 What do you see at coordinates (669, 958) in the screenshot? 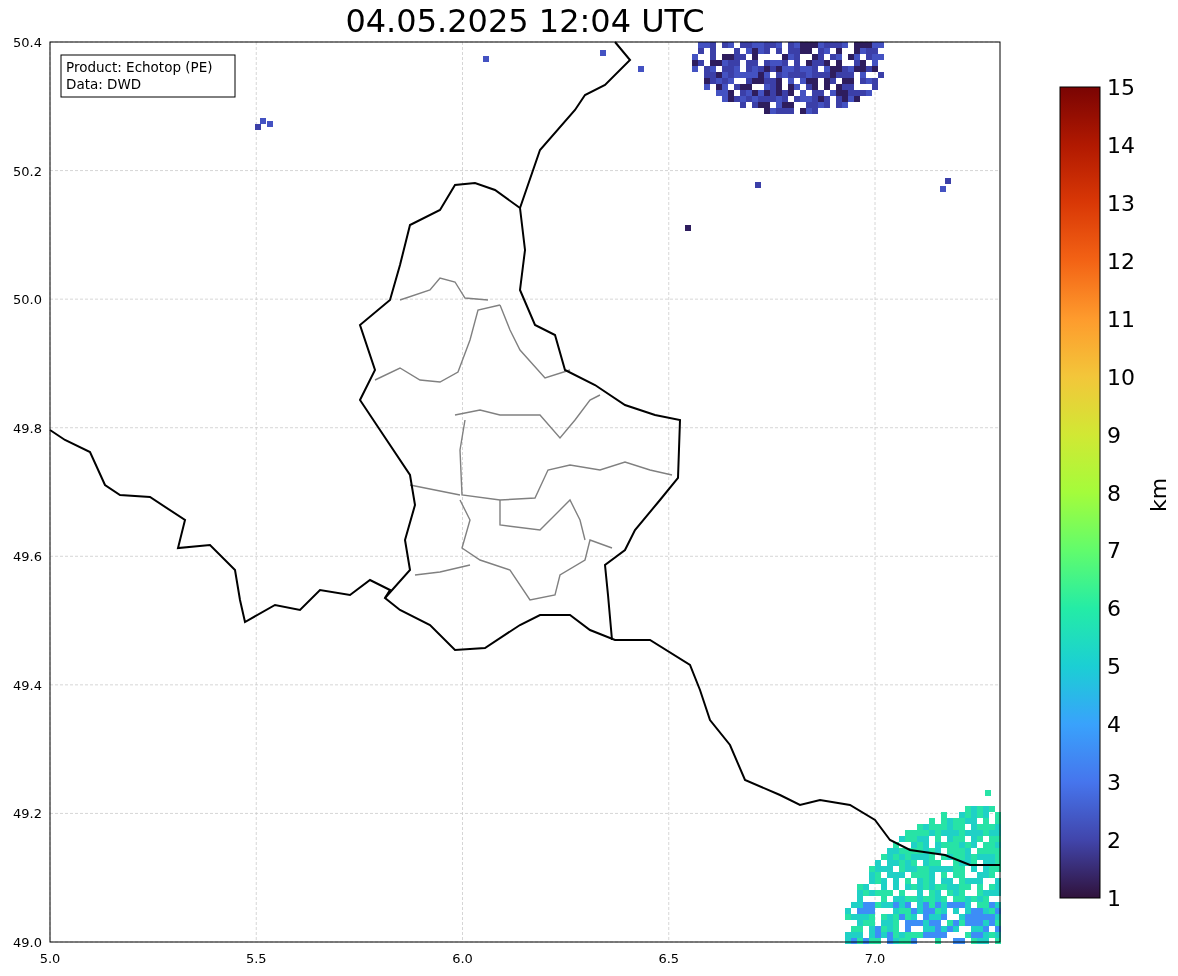
I see `x-tick-label: 6.5` at bounding box center [669, 958].